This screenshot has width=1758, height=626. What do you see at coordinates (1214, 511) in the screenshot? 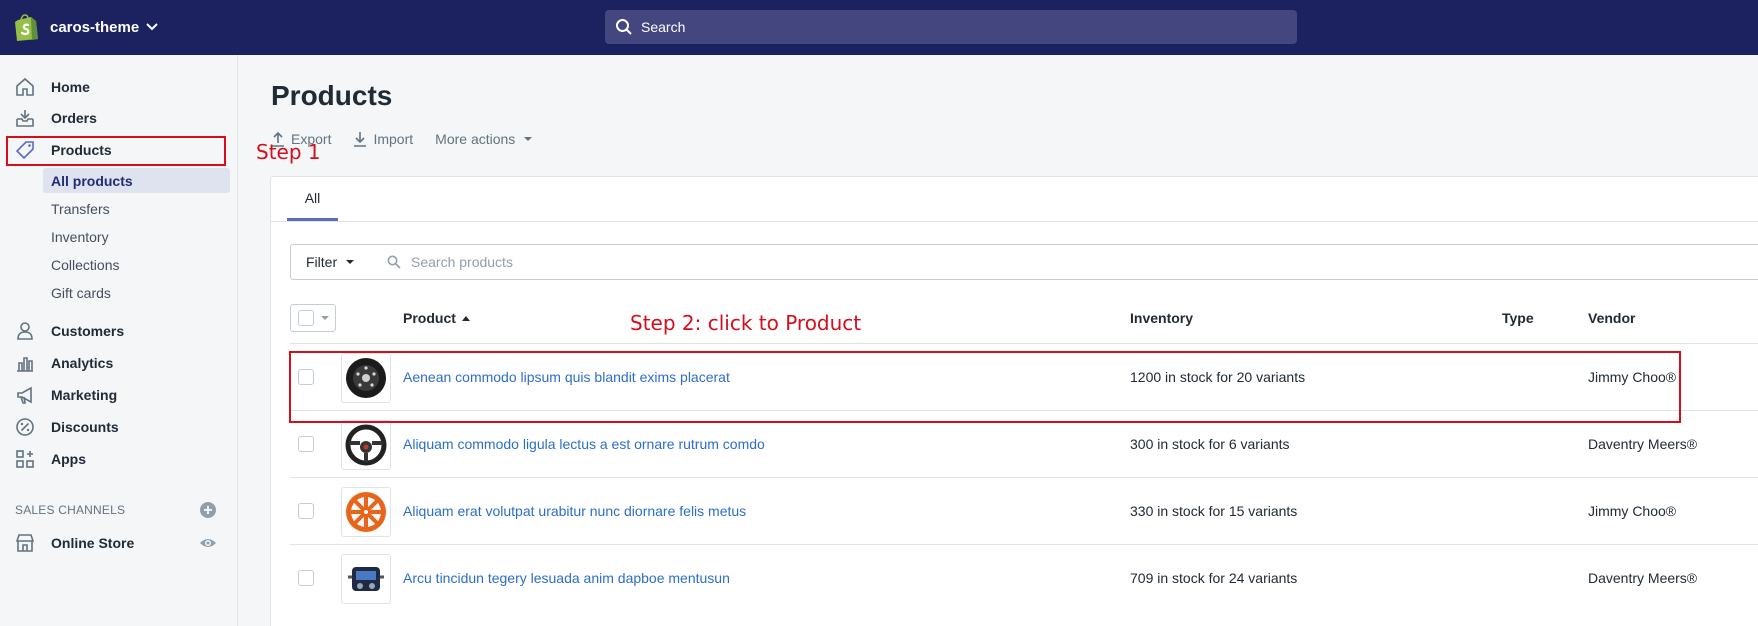
I see `inventory-cell: 330 in stock for 15 variants` at bounding box center [1214, 511].